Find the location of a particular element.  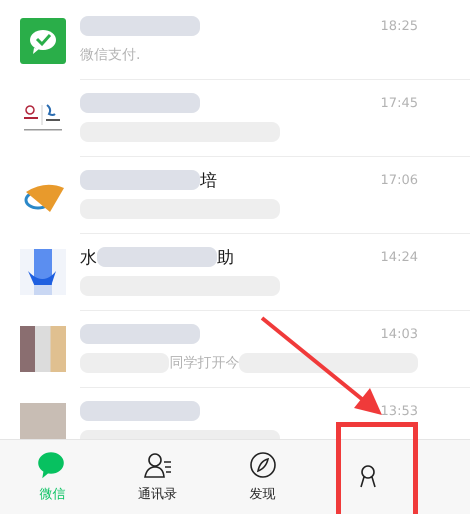

message-time: 13:53 is located at coordinates (399, 411).